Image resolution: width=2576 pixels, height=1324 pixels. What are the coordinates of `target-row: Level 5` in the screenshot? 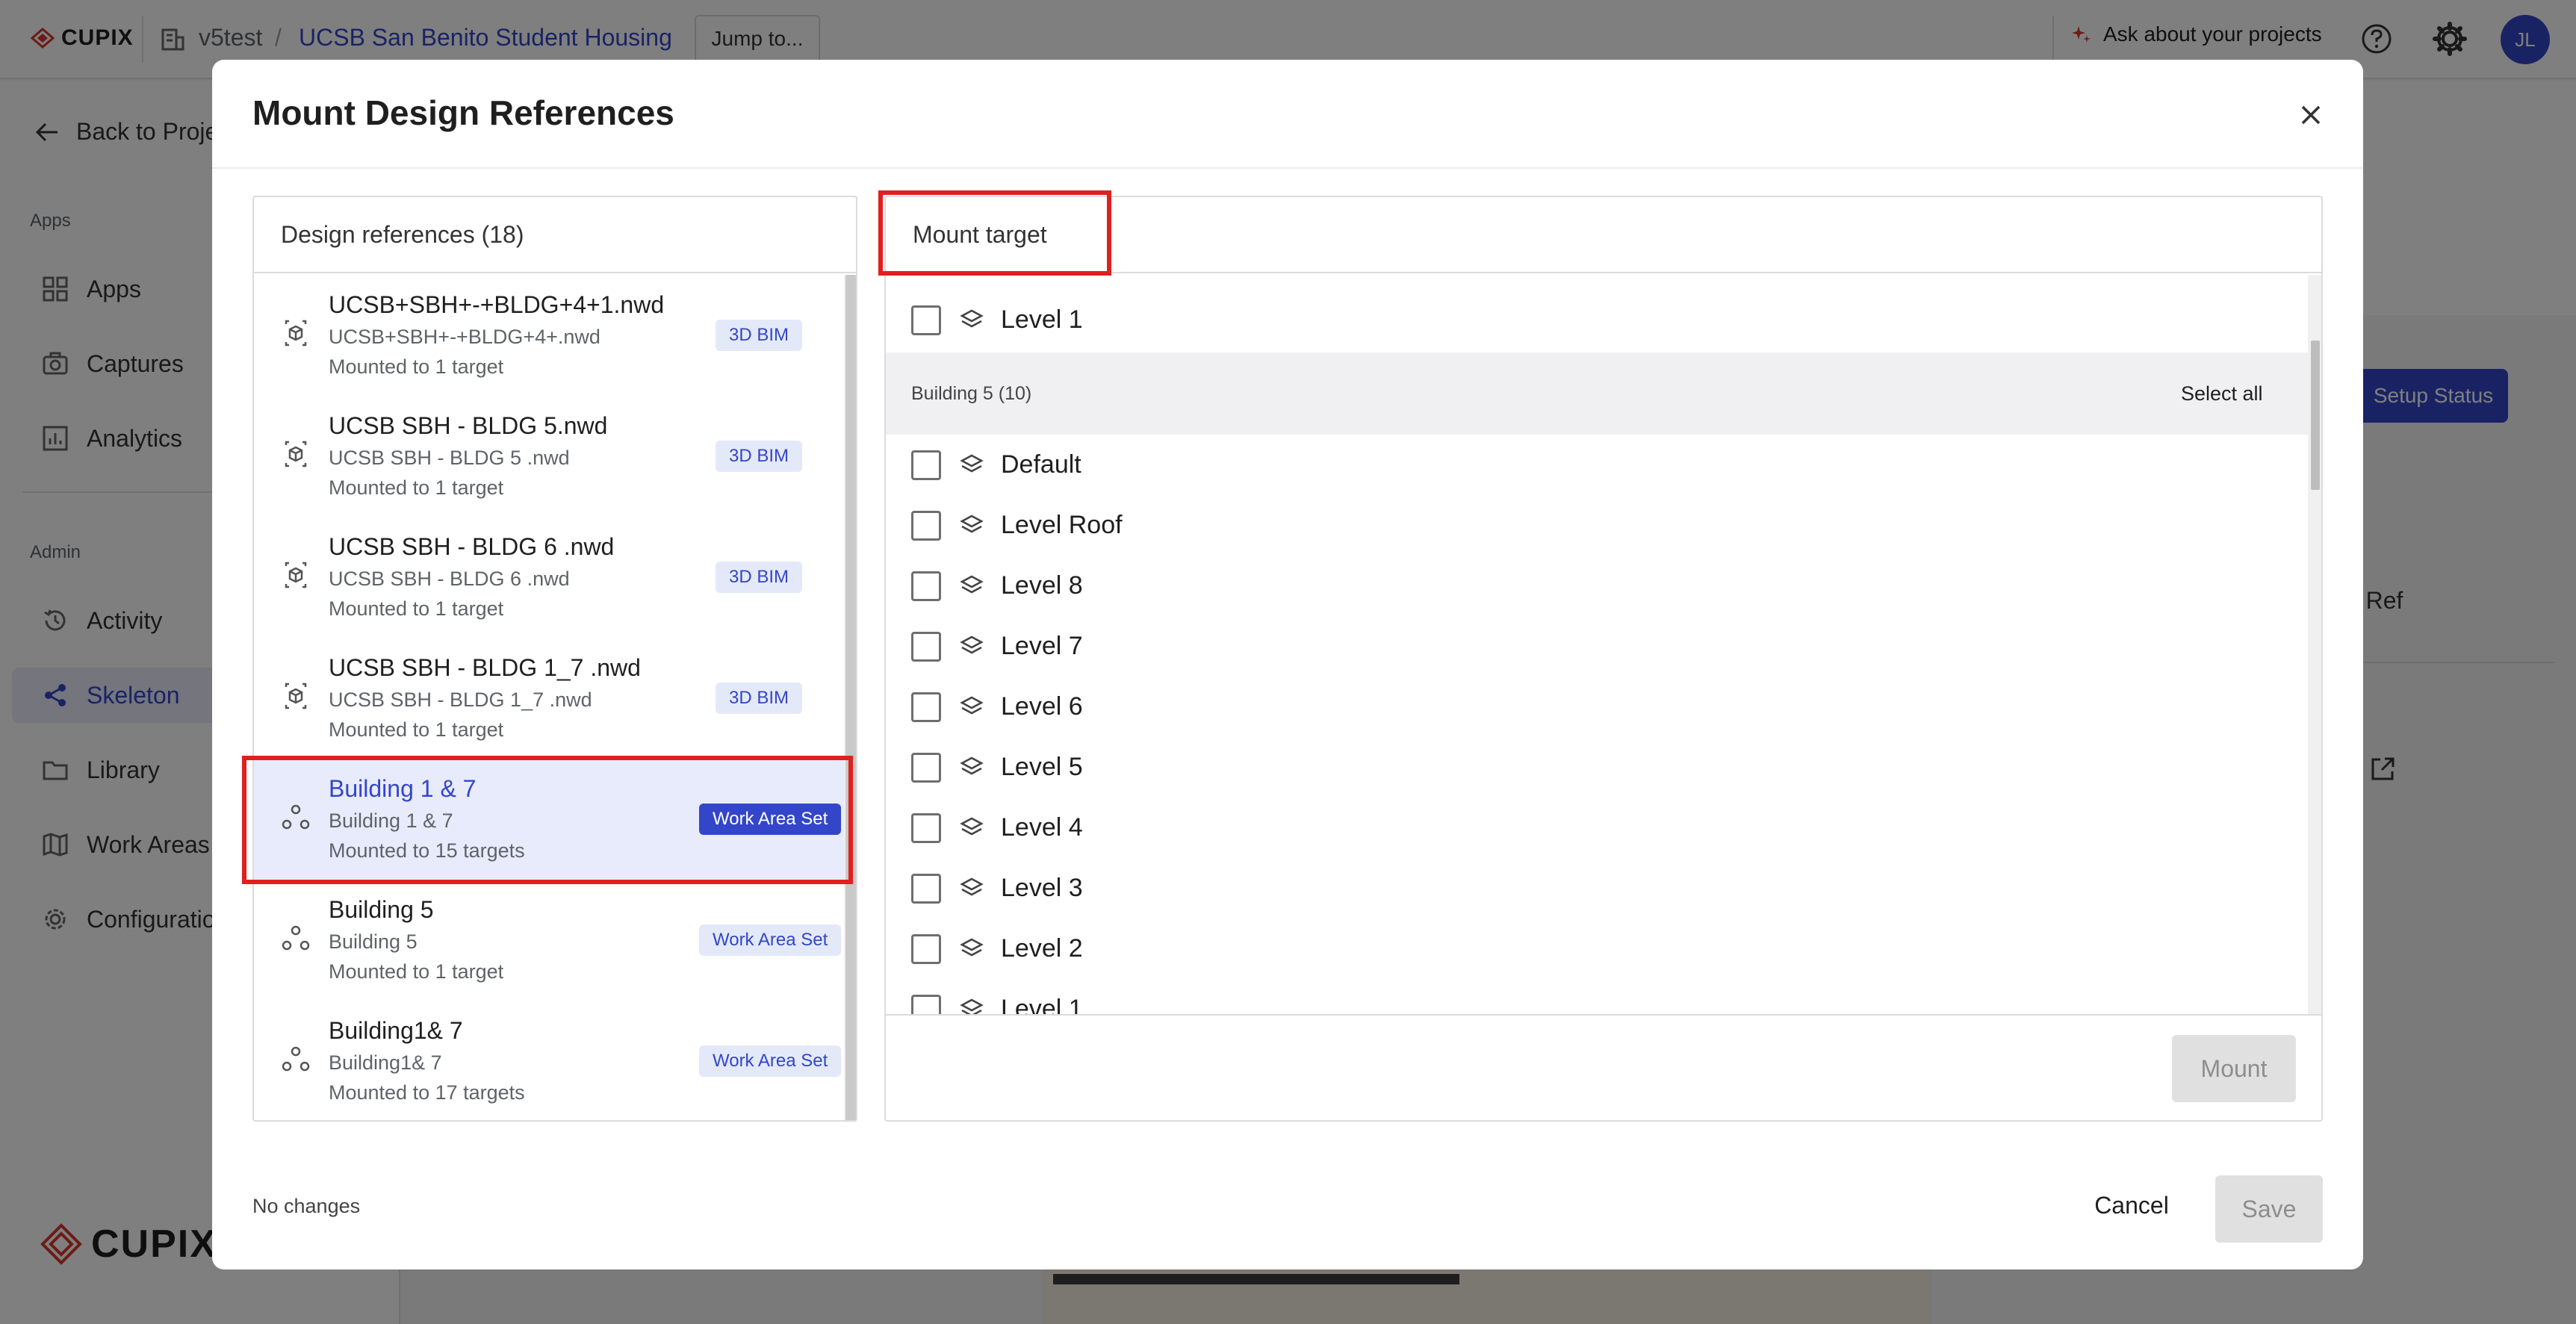 It's located at (1597, 767).